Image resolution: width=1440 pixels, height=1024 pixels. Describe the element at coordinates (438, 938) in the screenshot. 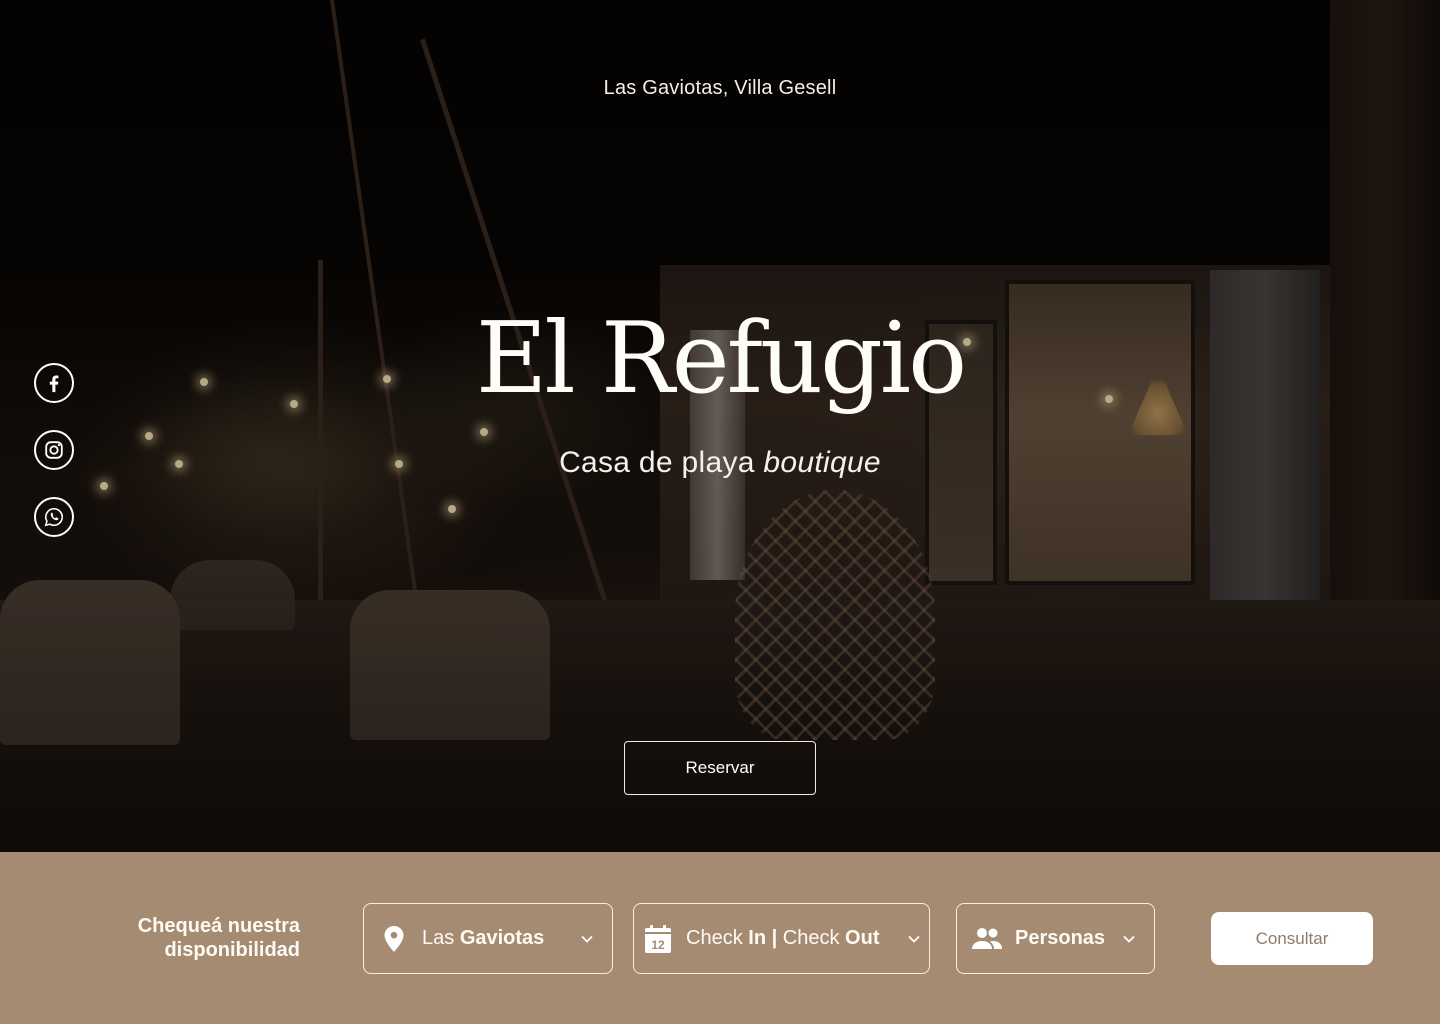

I see `location-prefix: Las` at that location.